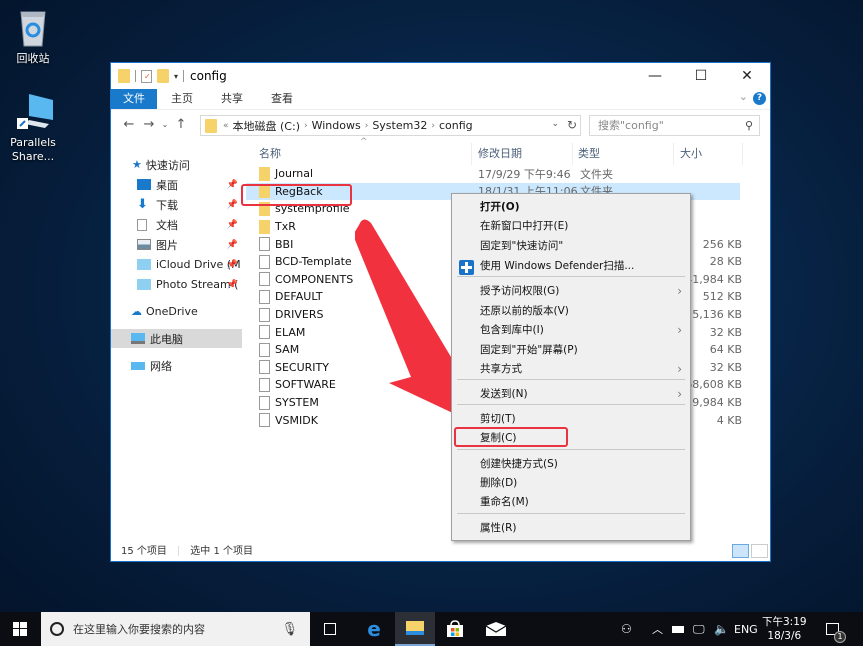 This screenshot has width=863, height=646. What do you see at coordinates (226, 126) in the screenshot?
I see `overflow-chevron: «` at bounding box center [226, 126].